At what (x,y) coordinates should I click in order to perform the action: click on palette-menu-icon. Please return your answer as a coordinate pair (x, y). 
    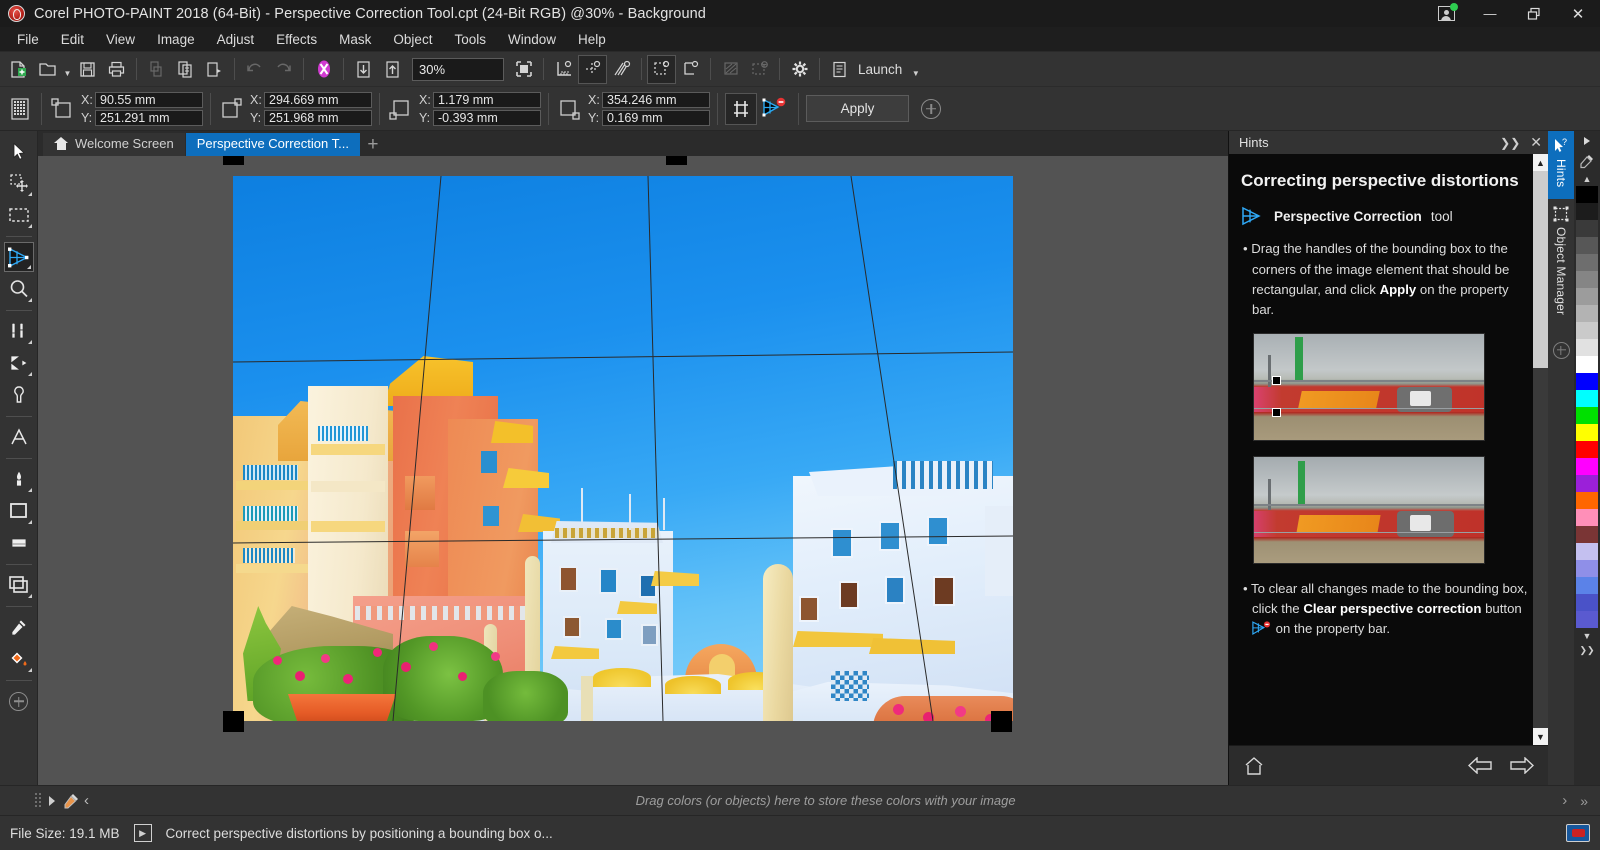
    Looking at the image, I should click on (1587, 141).